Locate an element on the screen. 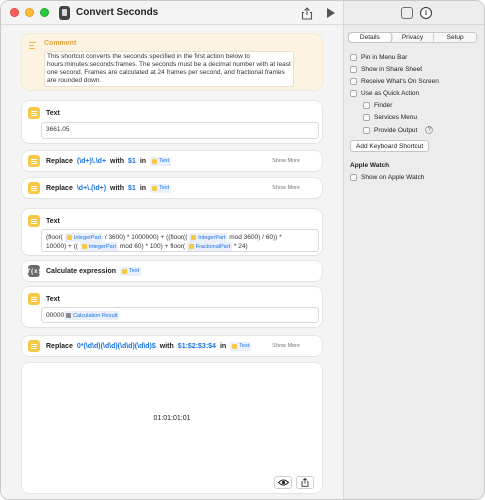  calculate-action: f(x) Calculate expression Text is located at coordinates (172, 271).